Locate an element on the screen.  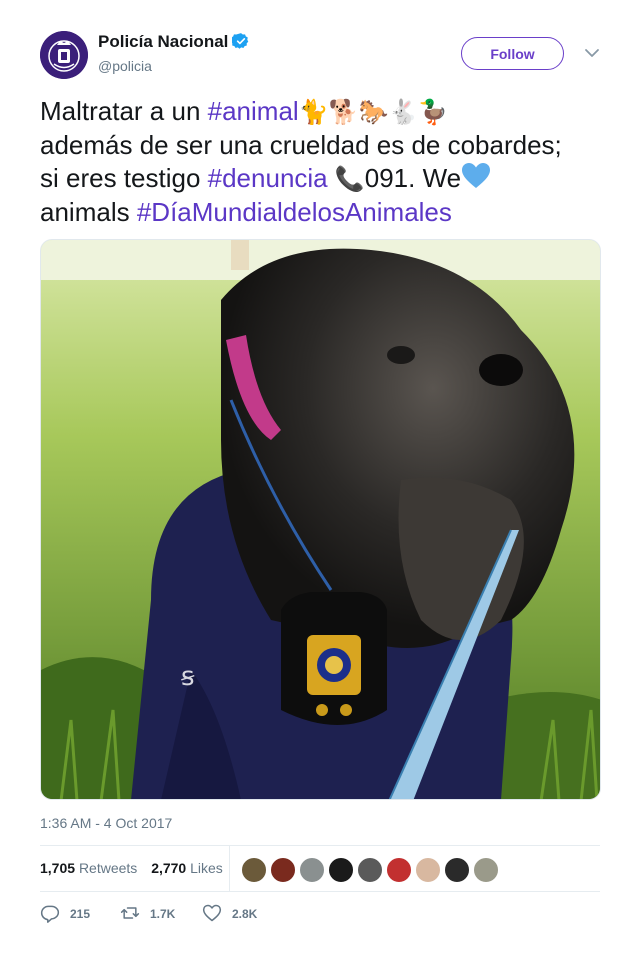
engagement-stats: 1,705 Retweets 2,770 Likes is located at coordinates (136, 868).